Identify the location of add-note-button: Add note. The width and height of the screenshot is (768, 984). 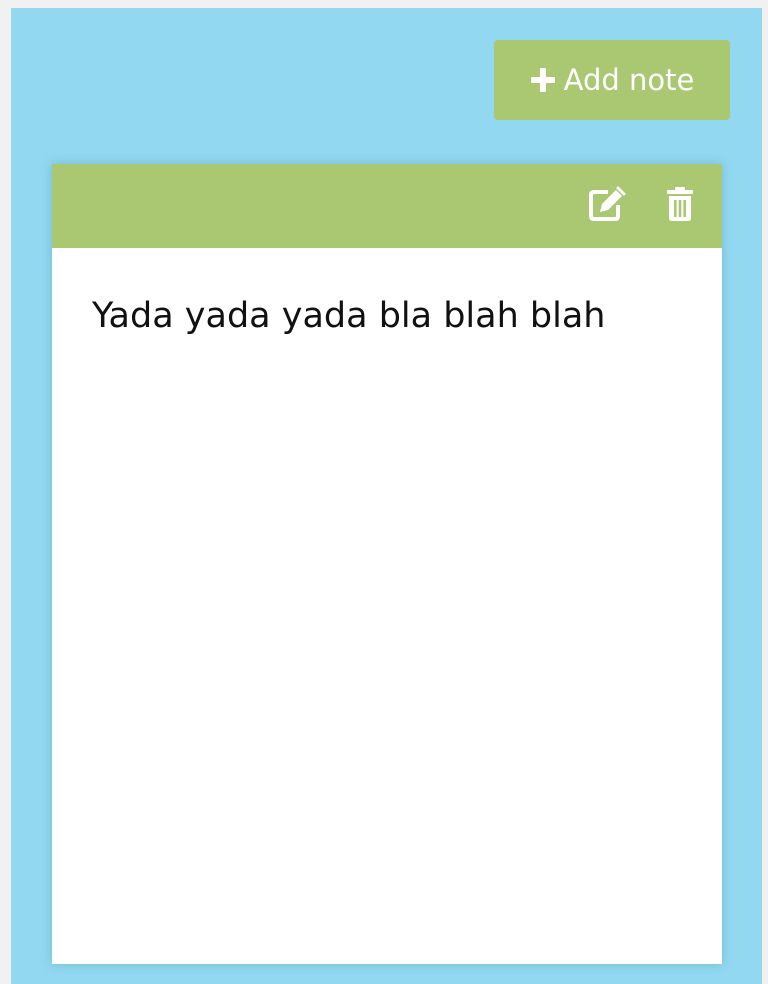
(612, 80).